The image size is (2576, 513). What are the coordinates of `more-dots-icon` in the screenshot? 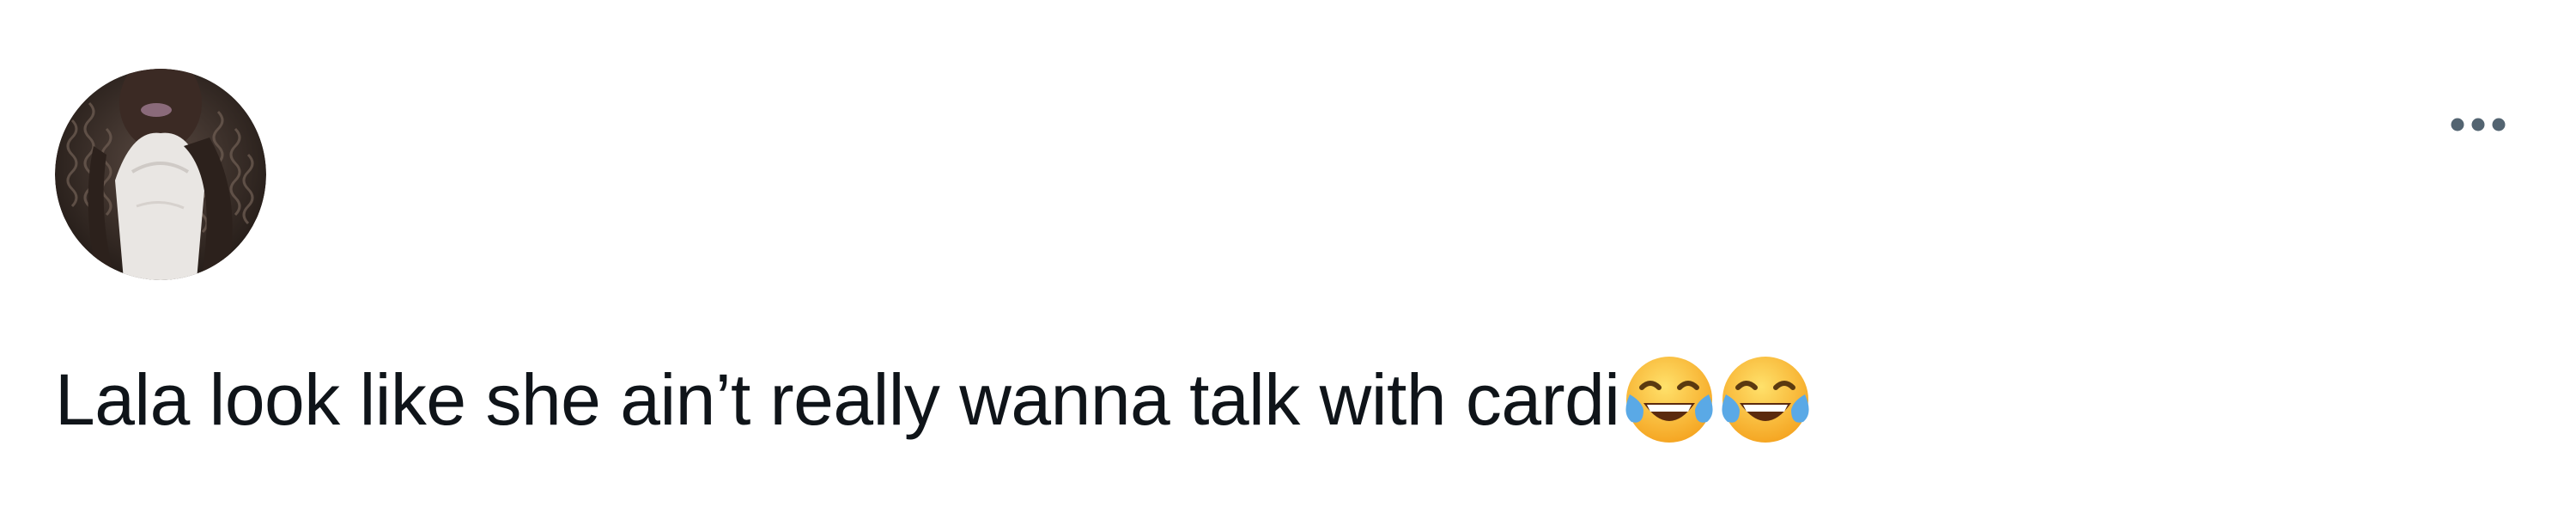 It's located at (2478, 124).